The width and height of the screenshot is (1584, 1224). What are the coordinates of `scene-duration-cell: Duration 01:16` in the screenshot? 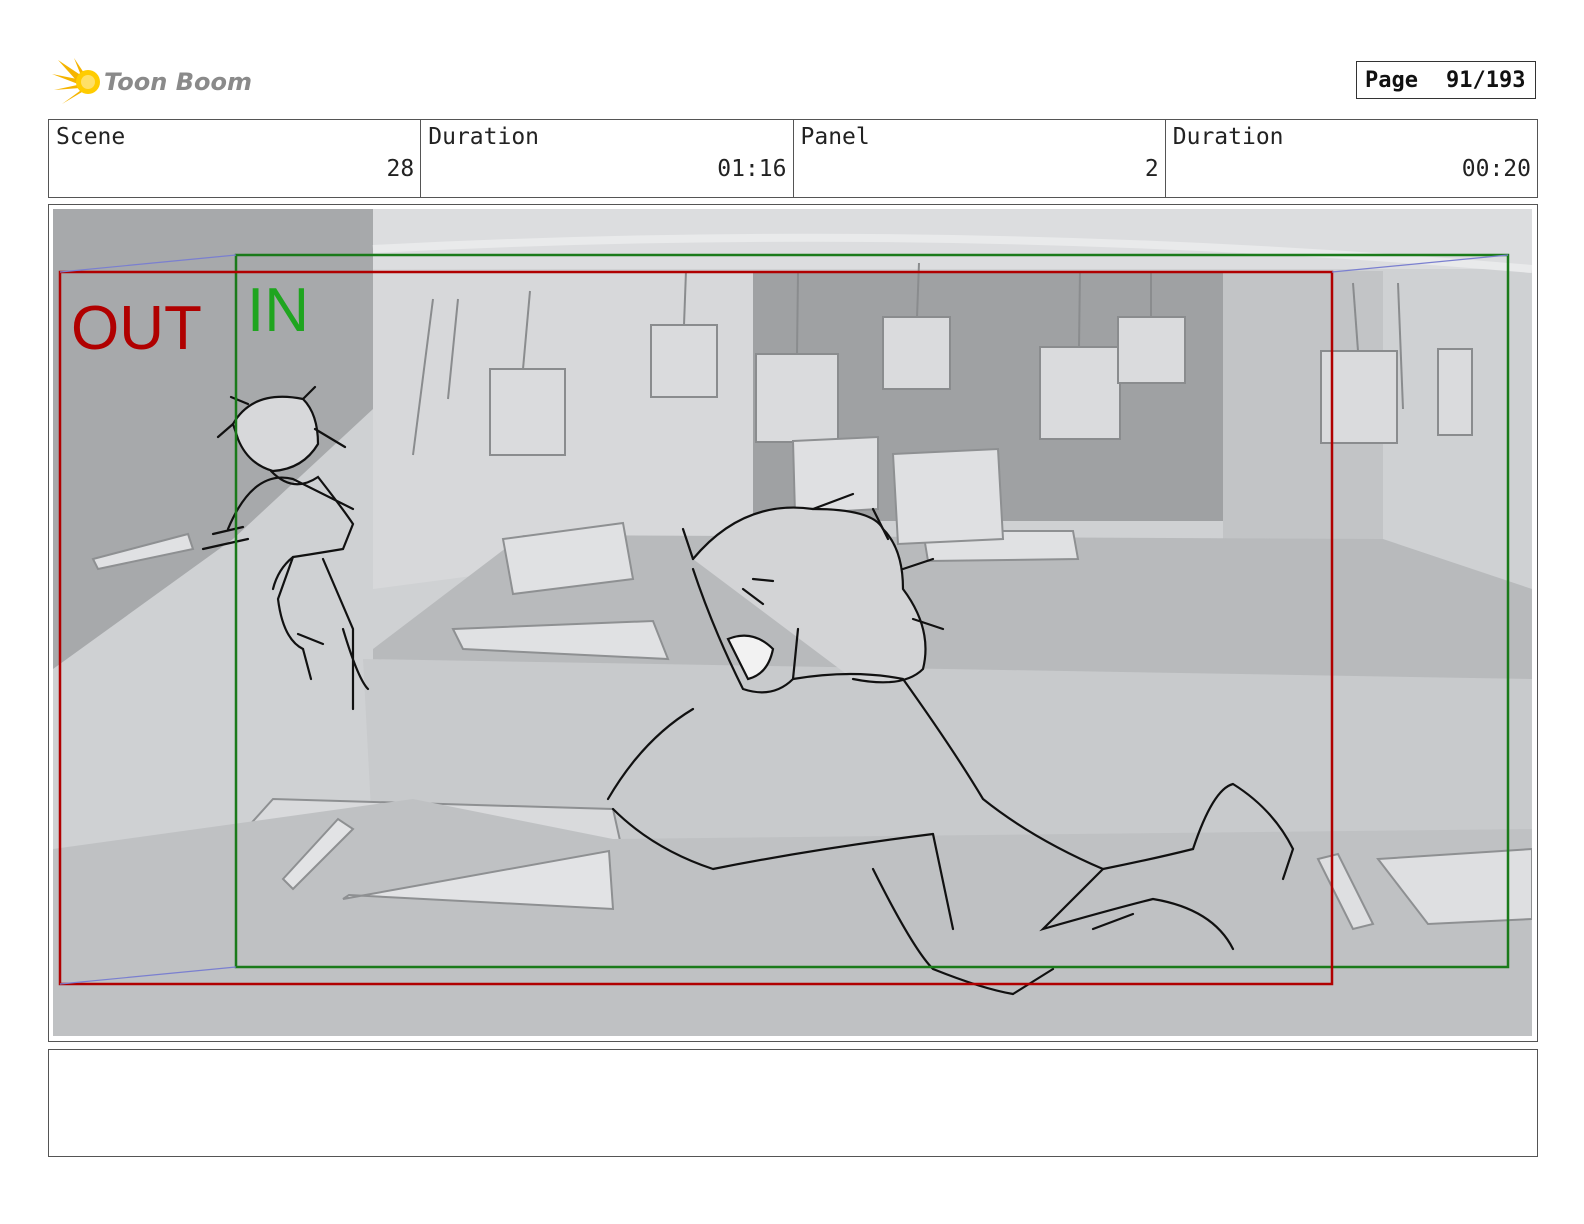 It's located at (607, 158).